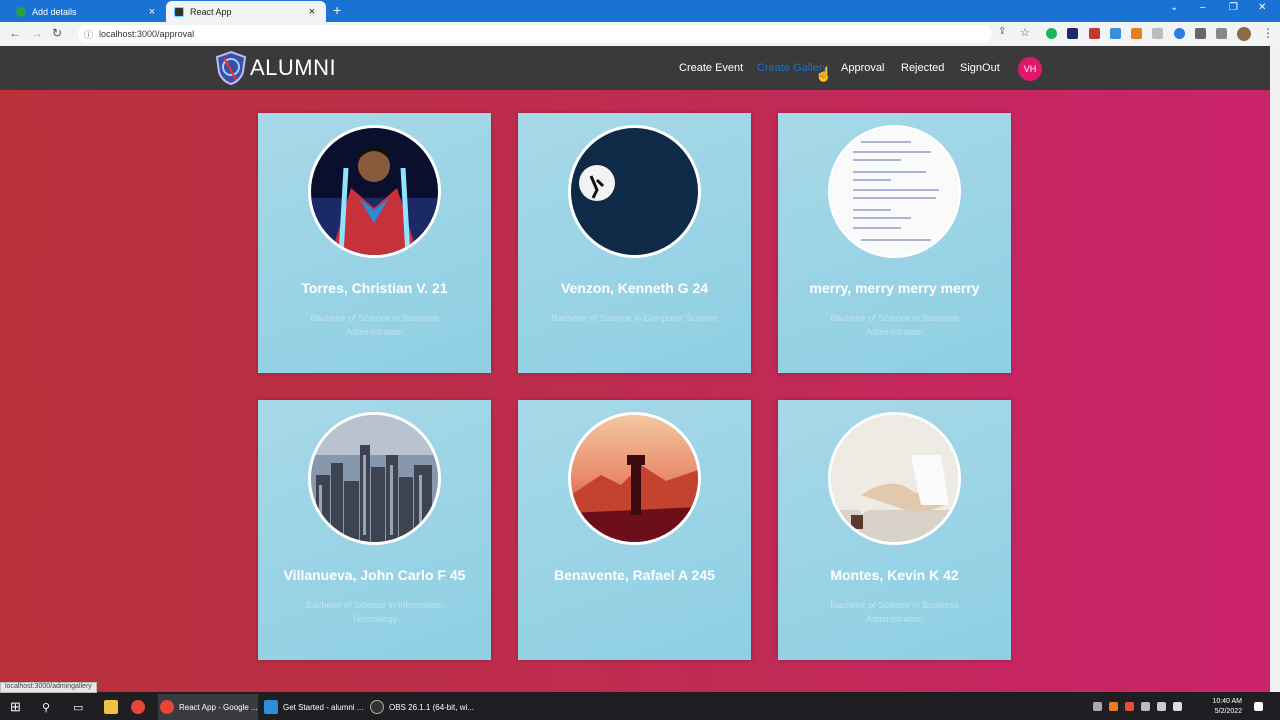 The width and height of the screenshot is (1280, 720). What do you see at coordinates (337, 10) in the screenshot?
I see `new-tab-icon: +` at bounding box center [337, 10].